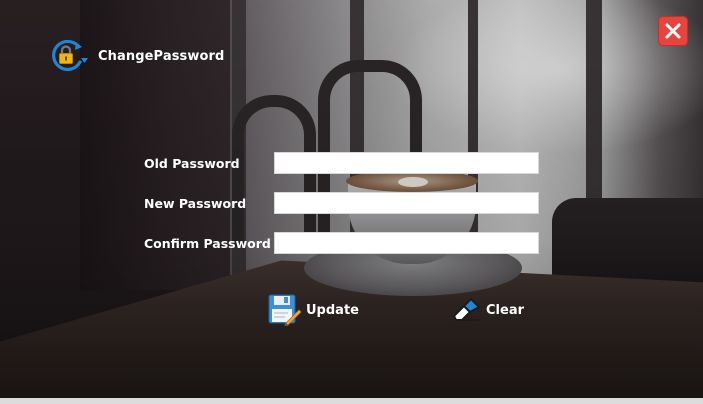 The image size is (703, 404). I want to click on close-icon, so click(673, 31).